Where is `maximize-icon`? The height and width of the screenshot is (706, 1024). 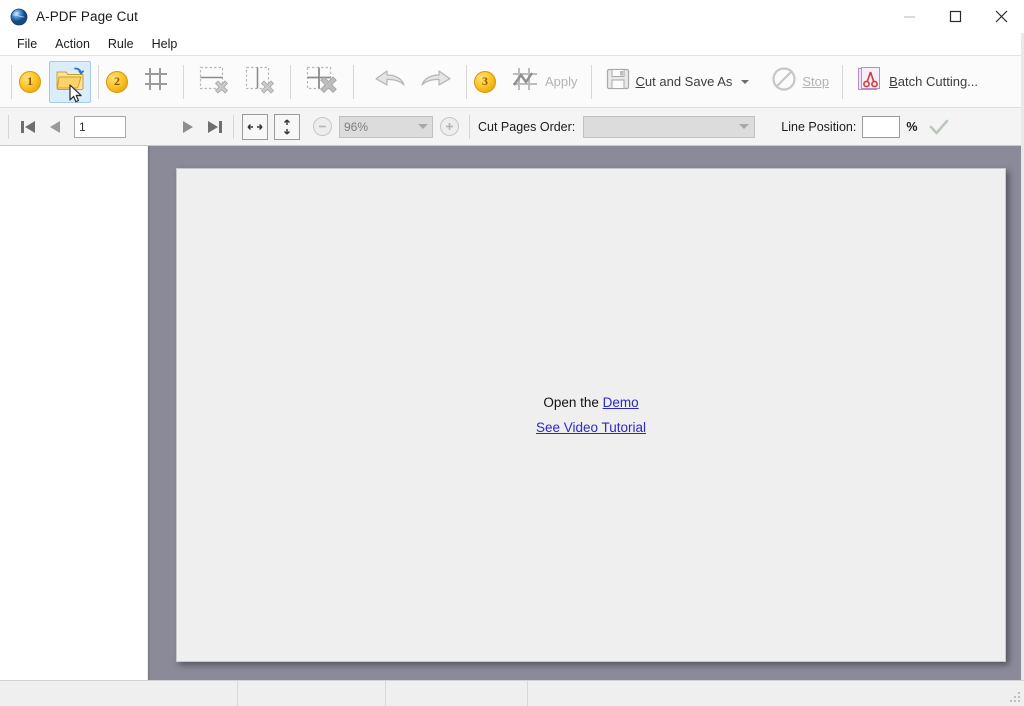
maximize-icon is located at coordinates (955, 16).